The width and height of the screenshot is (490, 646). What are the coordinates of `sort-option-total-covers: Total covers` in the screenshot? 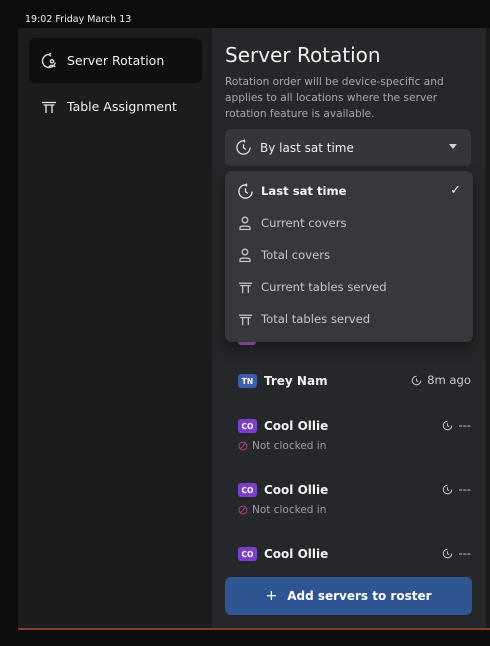 It's located at (349, 255).